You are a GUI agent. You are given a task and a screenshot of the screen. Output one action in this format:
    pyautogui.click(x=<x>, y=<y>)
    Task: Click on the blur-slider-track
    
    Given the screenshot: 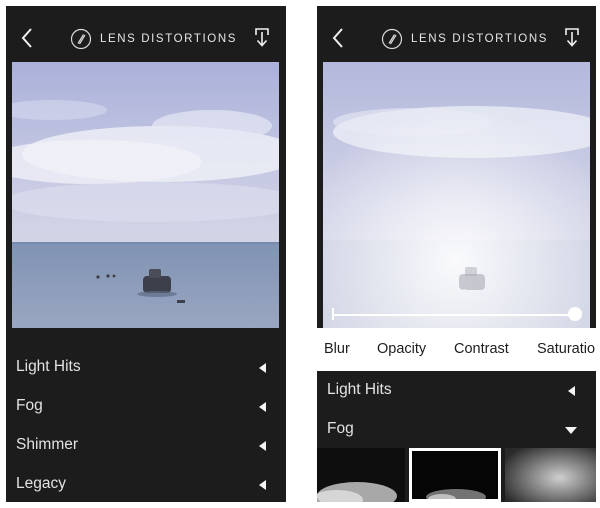 What is the action you would take?
    pyautogui.click(x=457, y=315)
    